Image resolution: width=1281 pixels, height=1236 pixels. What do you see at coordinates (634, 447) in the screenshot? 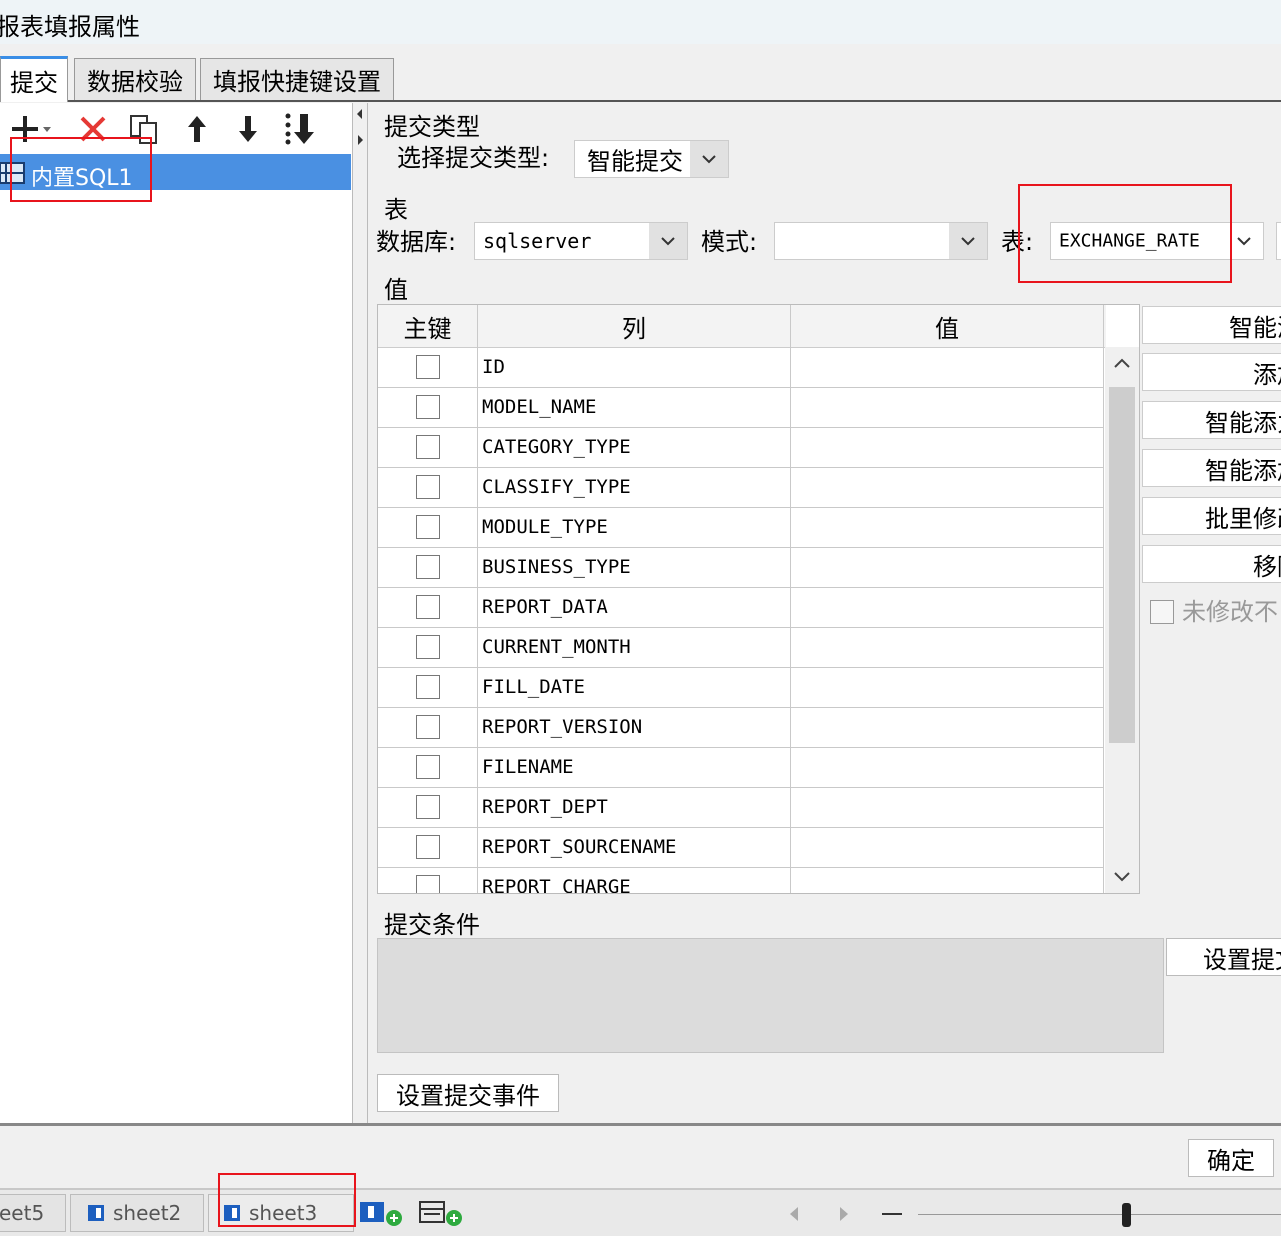
I see `column-cell: CATEGORY_TYPE` at bounding box center [634, 447].